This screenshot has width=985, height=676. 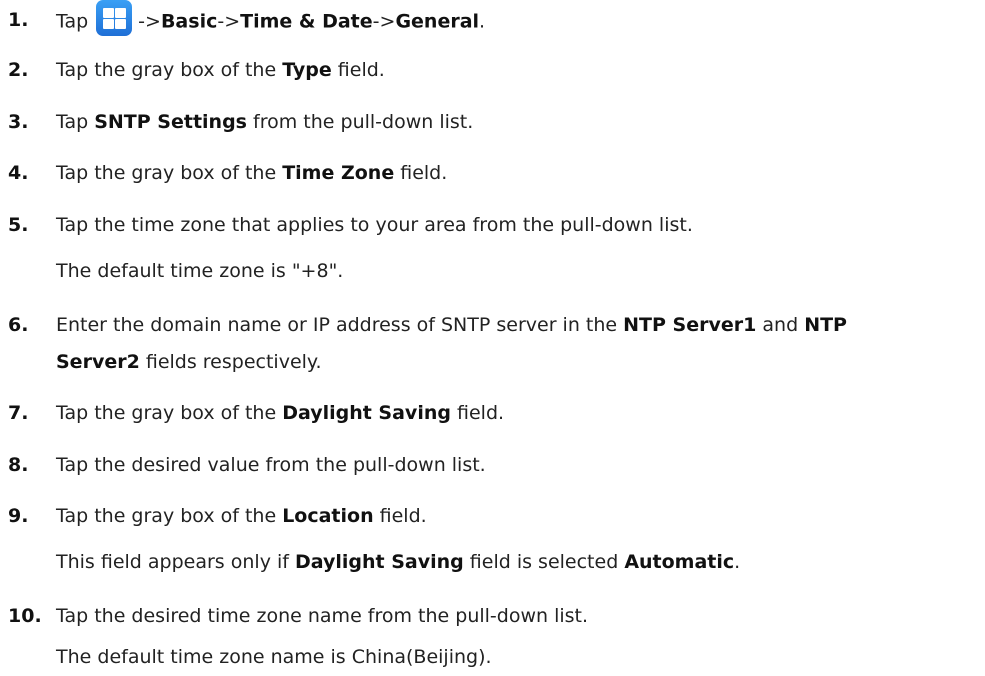 I want to click on step-text: Tap ->Basic->Time & Date->General., so click(x=271, y=18).